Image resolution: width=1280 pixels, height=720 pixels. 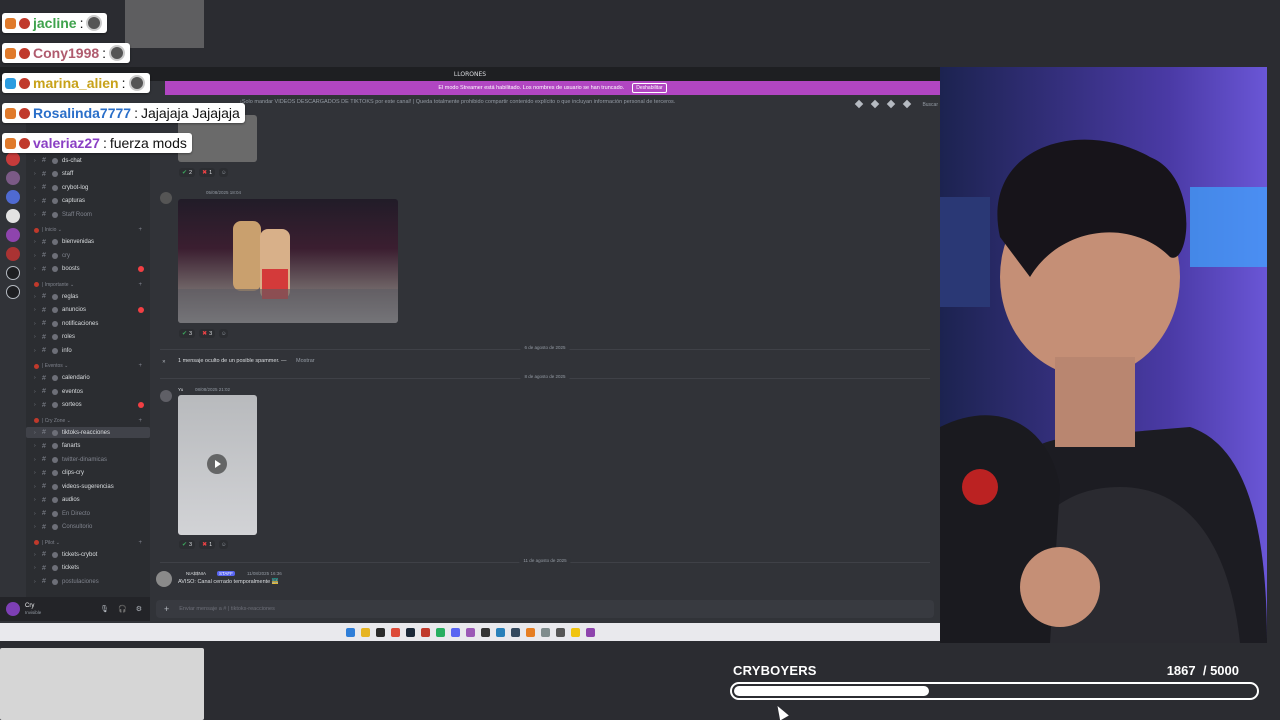 I want to click on video-attachment-boxing, so click(x=288, y=261).